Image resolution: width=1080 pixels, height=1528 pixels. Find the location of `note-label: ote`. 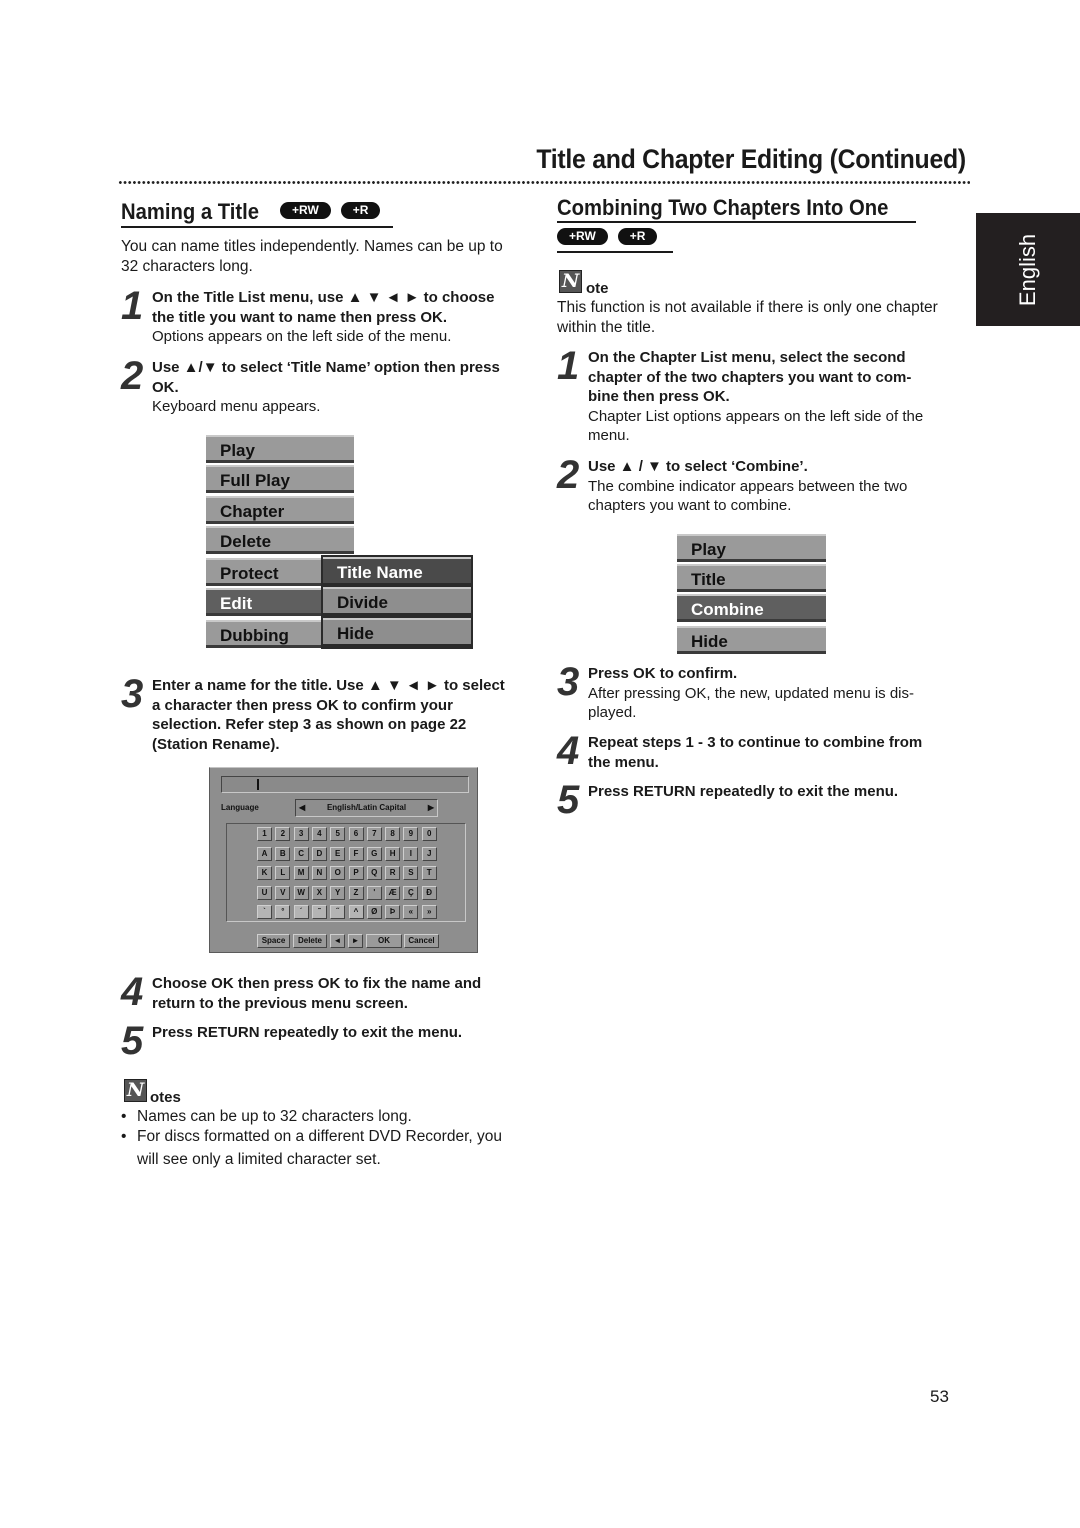

note-label: ote is located at coordinates (597, 288).